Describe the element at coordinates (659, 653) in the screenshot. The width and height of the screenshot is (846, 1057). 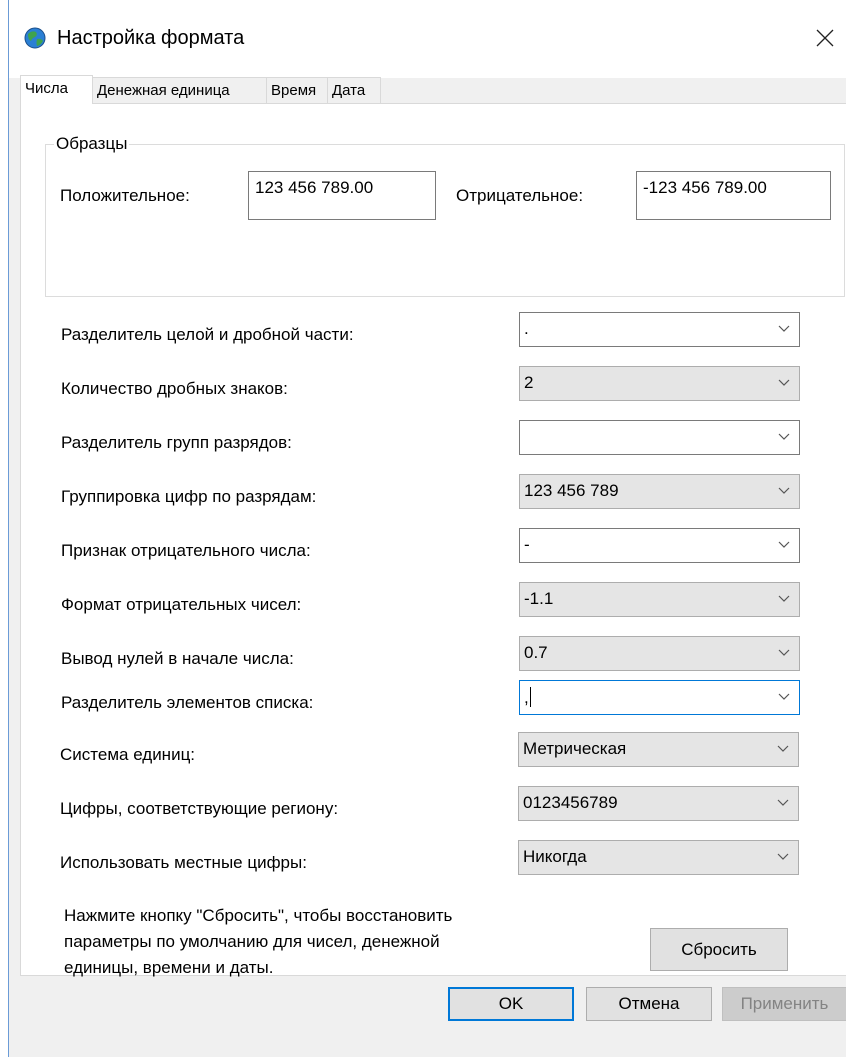
I see `leading-zeros-combo: 0.7` at that location.